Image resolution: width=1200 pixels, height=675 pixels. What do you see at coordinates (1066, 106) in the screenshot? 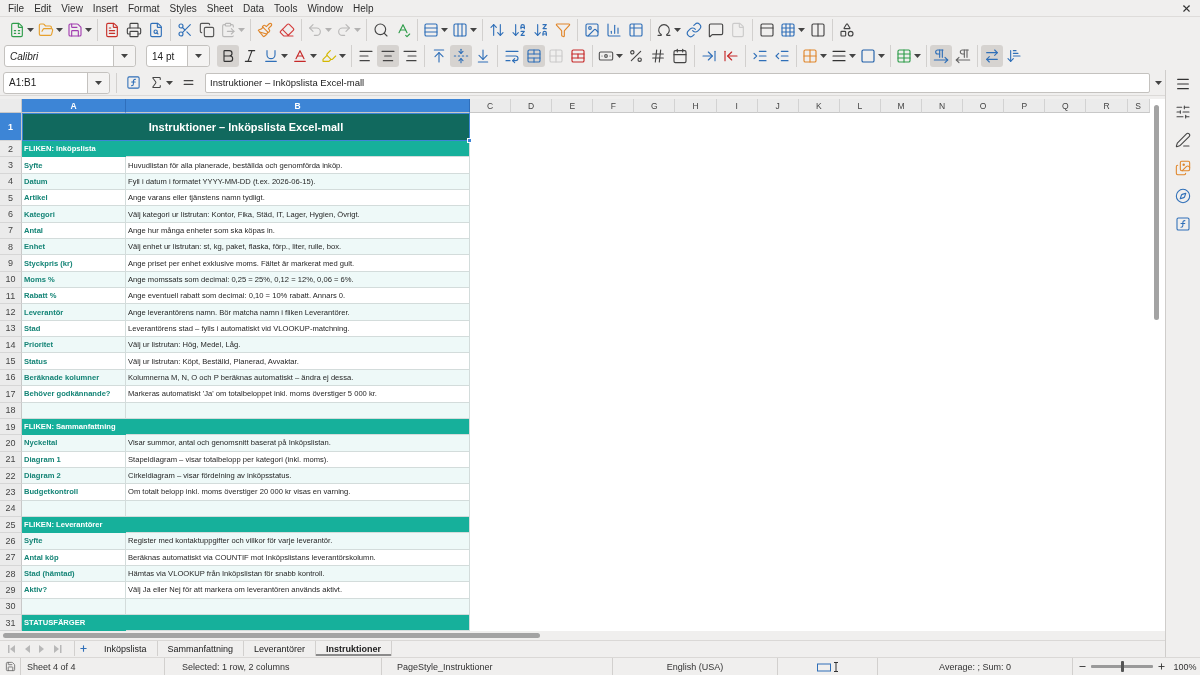
I see `column-header: Q` at bounding box center [1066, 106].